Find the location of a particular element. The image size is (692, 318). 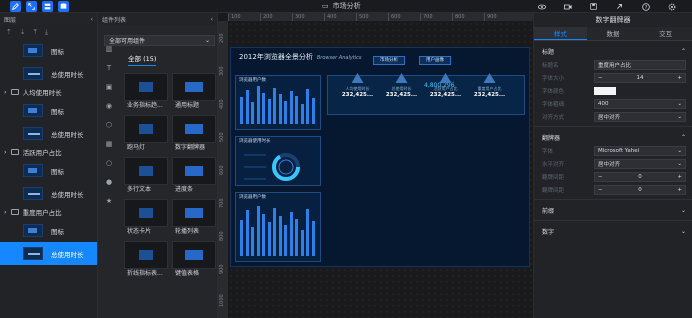

help-icon: ? is located at coordinates (645, 6).